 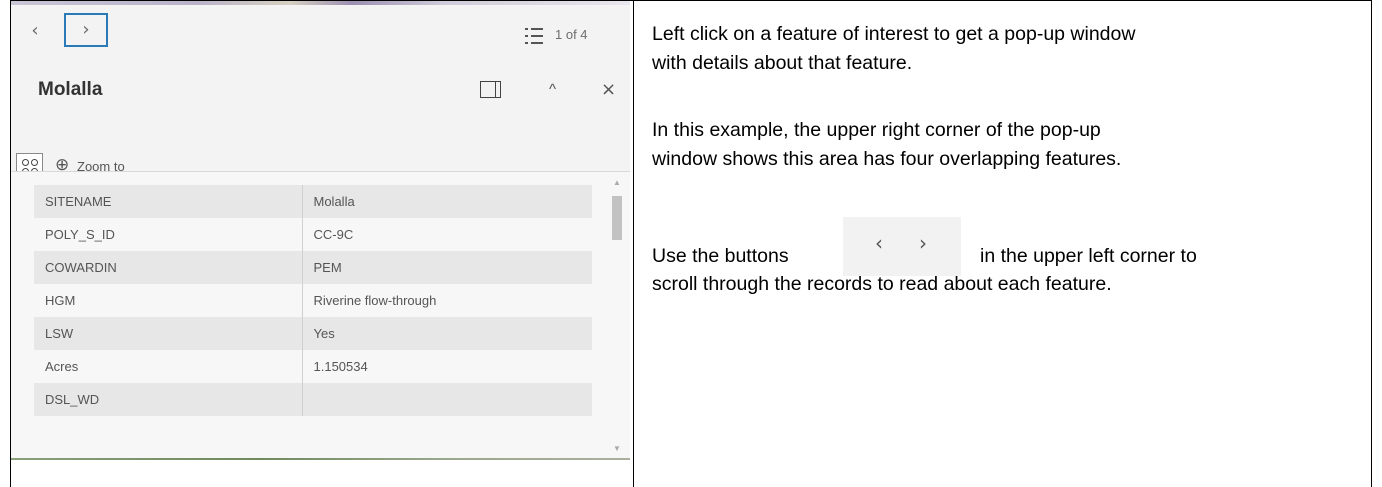 I want to click on dock-icon, so click(x=490, y=89).